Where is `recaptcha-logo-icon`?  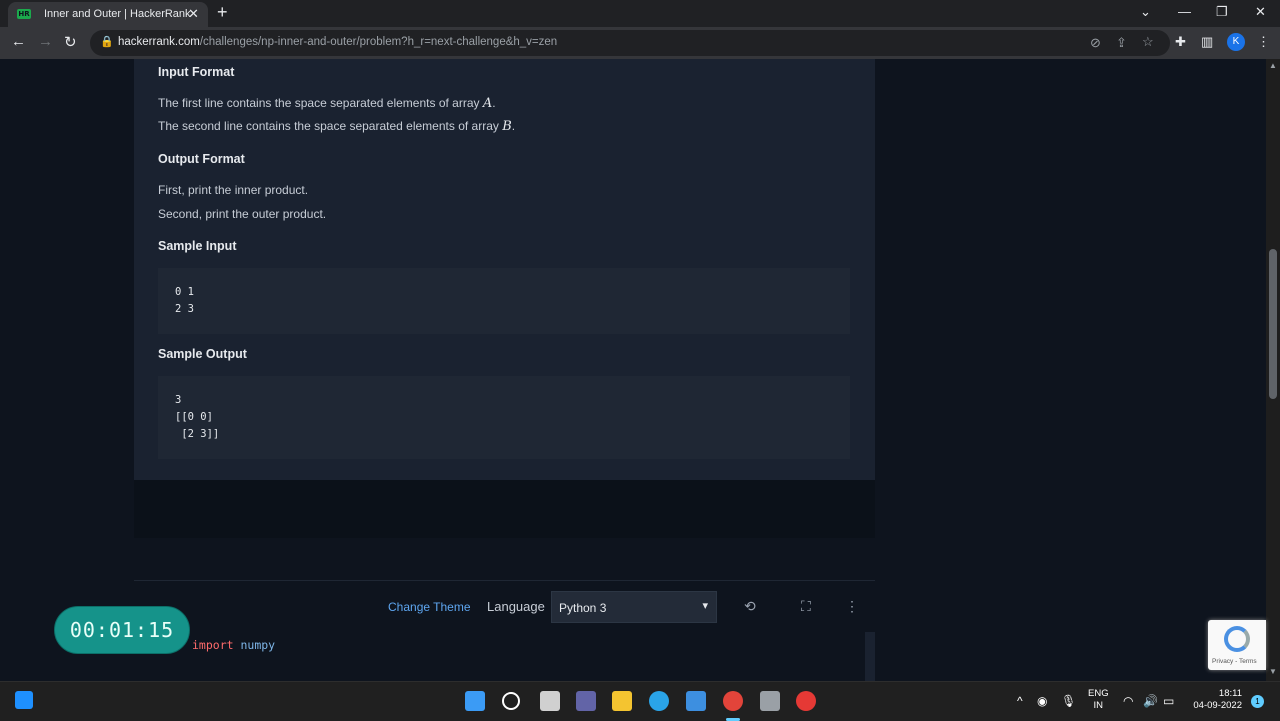
recaptcha-logo-icon is located at coordinates (1237, 639).